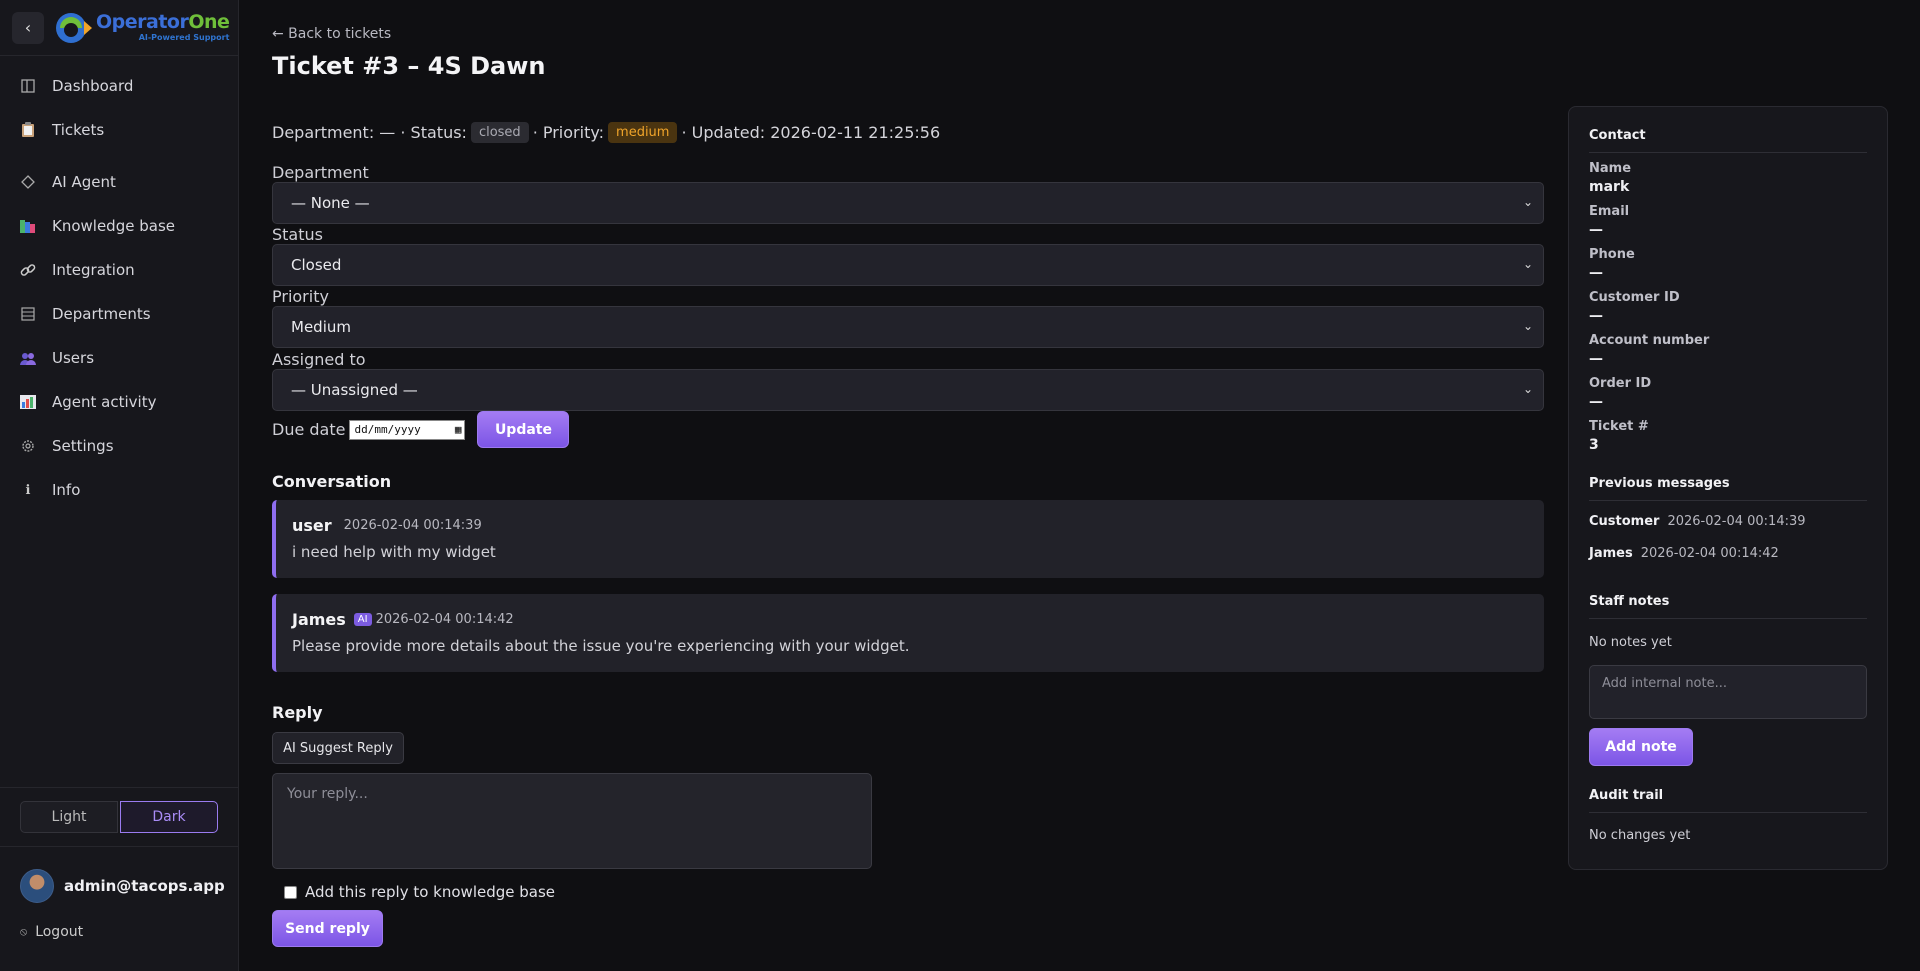  I want to click on list-icon, so click(28, 314).